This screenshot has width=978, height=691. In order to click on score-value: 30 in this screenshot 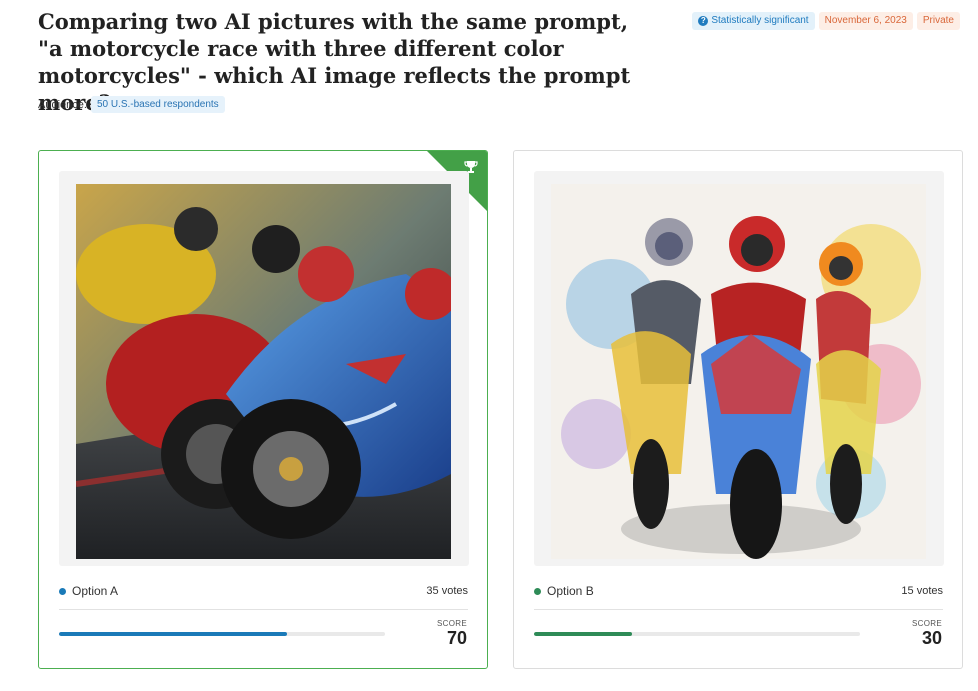, I will do `click(931, 638)`.